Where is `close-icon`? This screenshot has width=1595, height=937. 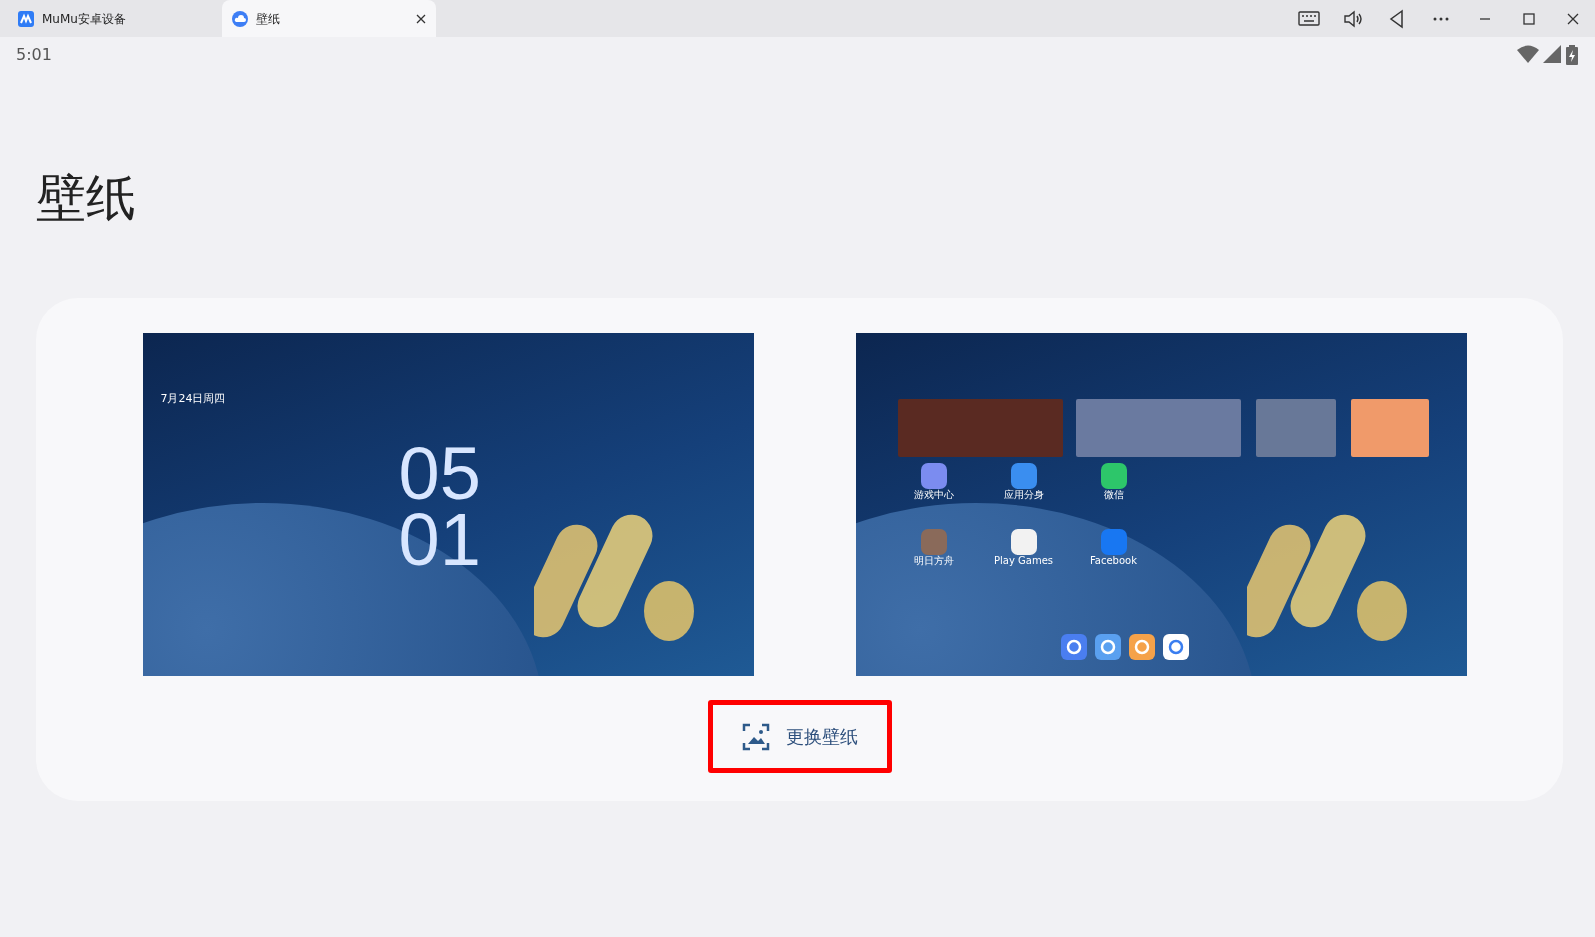 close-icon is located at coordinates (421, 18).